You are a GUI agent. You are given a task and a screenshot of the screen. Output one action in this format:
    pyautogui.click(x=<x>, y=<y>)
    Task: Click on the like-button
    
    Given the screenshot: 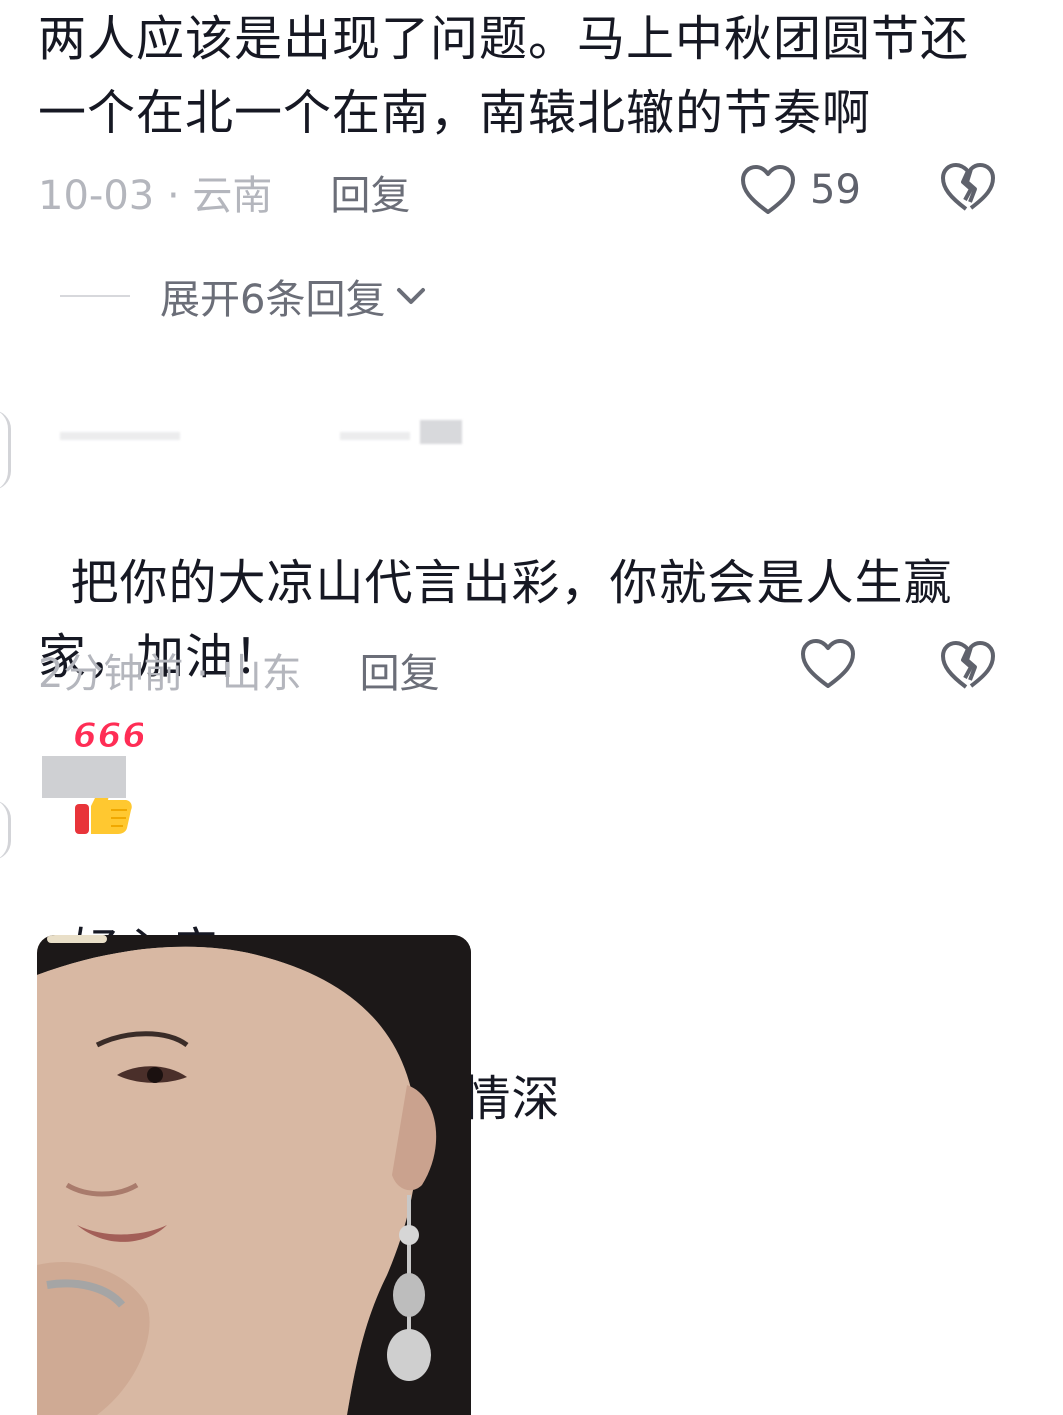 What is the action you would take?
    pyautogui.click(x=828, y=666)
    